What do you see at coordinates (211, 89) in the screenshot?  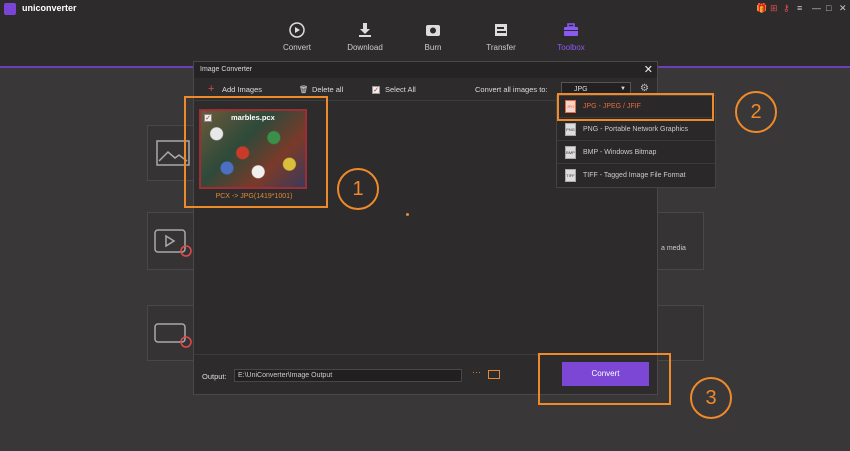 I see `add-icon: +` at bounding box center [211, 89].